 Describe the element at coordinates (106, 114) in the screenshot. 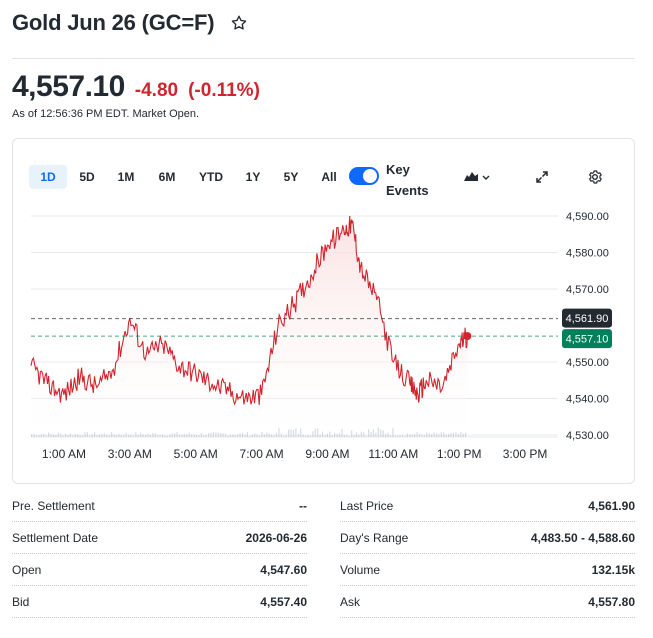

I see `market-status: As of 12:56:36 PM EDT. Market Open.` at that location.